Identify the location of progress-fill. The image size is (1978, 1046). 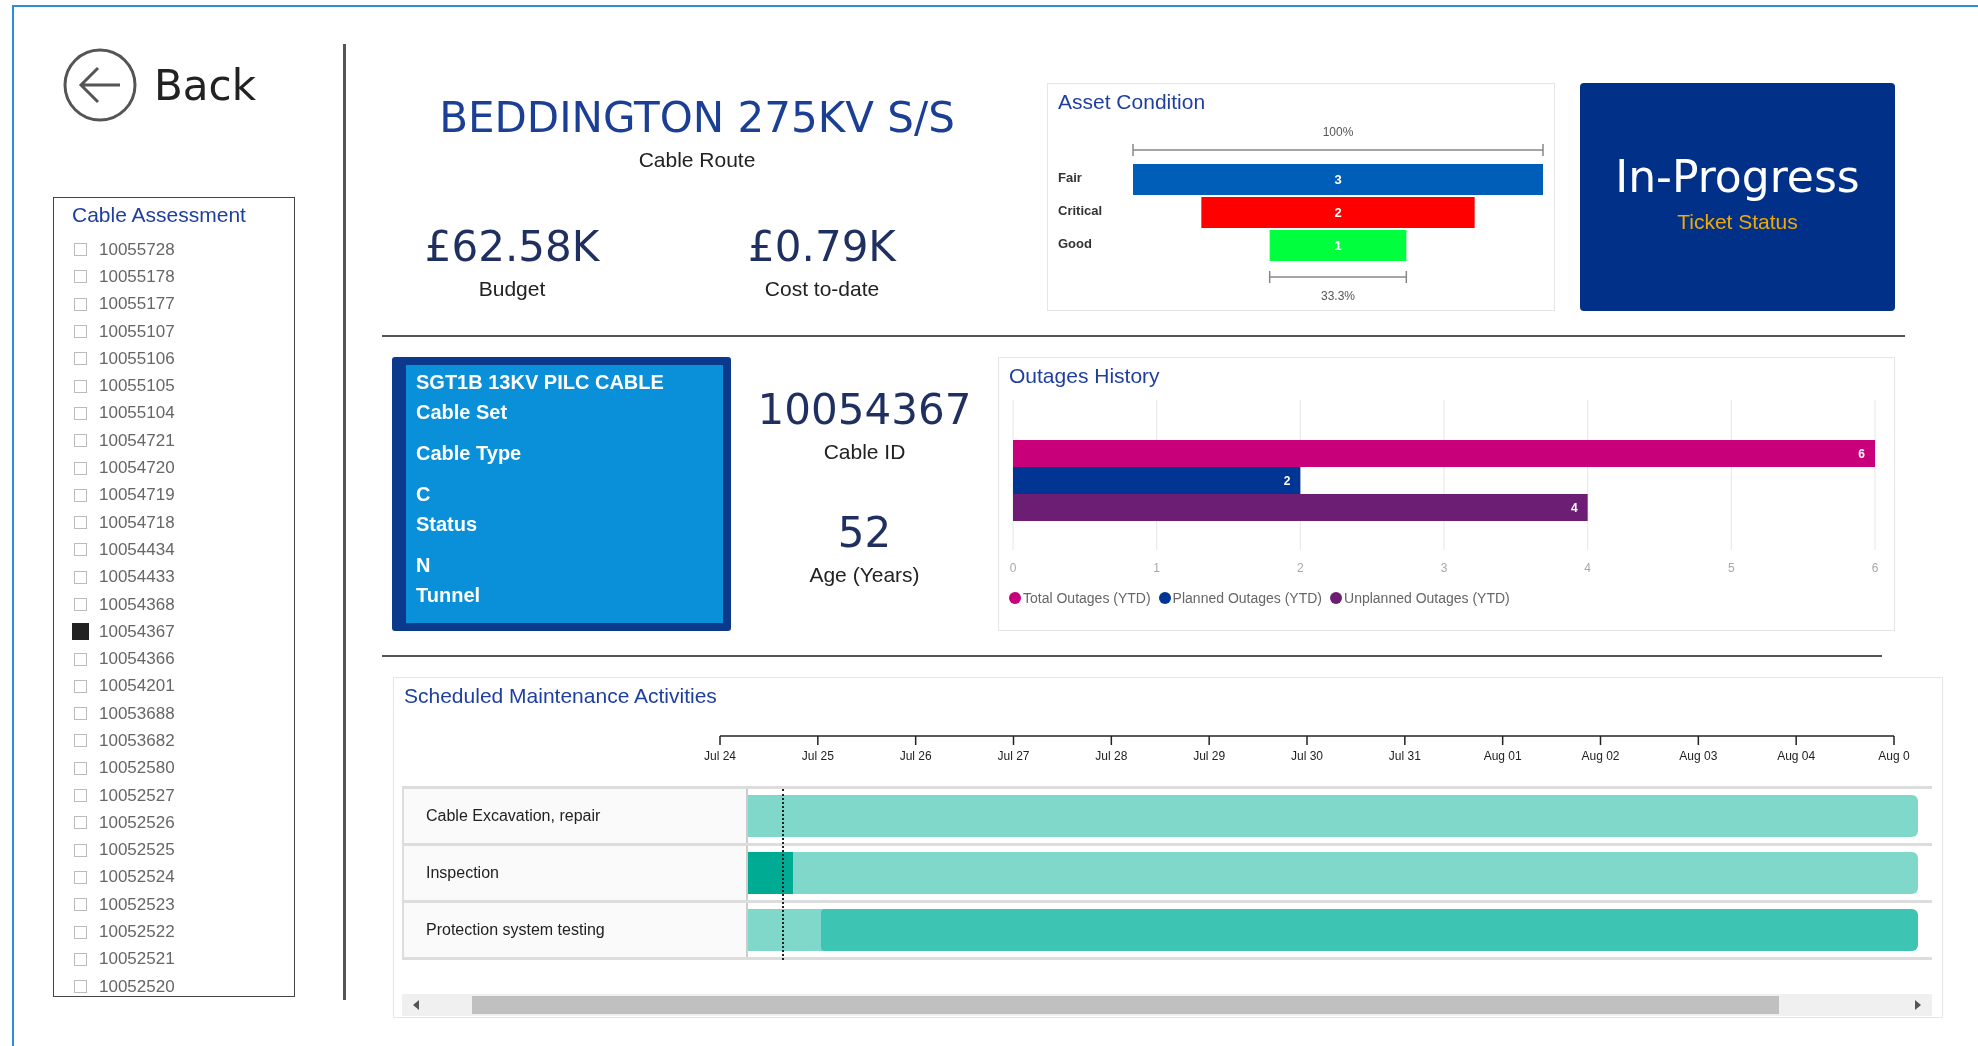
(770, 873).